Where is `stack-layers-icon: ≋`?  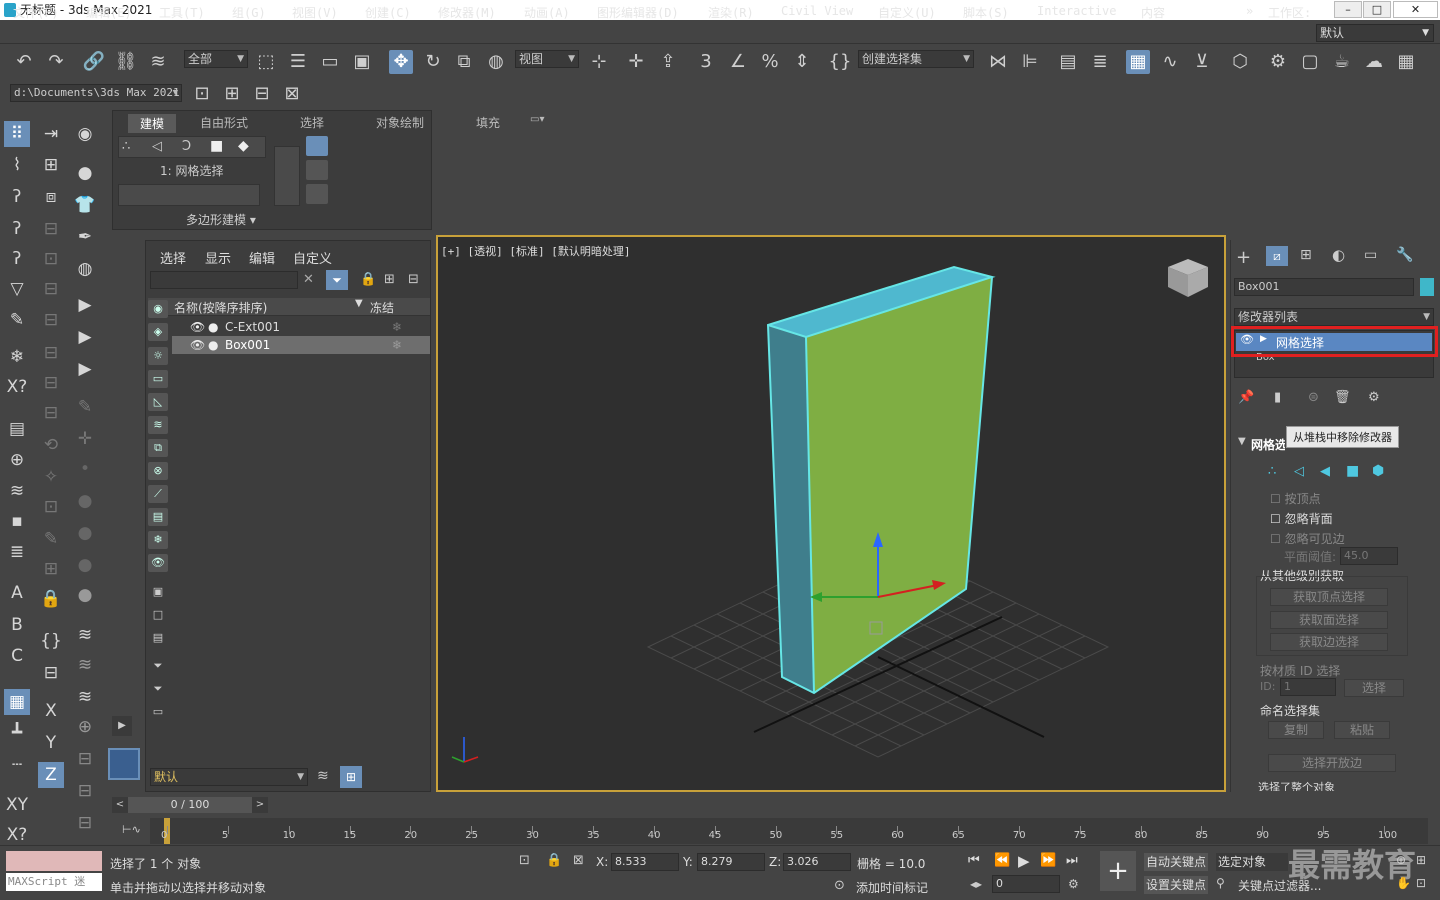 stack-layers-icon: ≋ is located at coordinates (17, 491).